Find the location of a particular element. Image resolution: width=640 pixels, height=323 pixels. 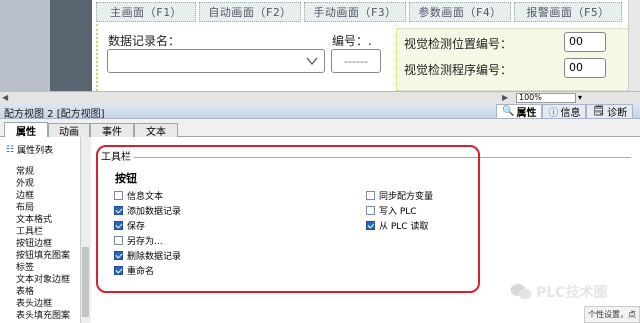

checkbox-label: 保存 is located at coordinates (136, 227).